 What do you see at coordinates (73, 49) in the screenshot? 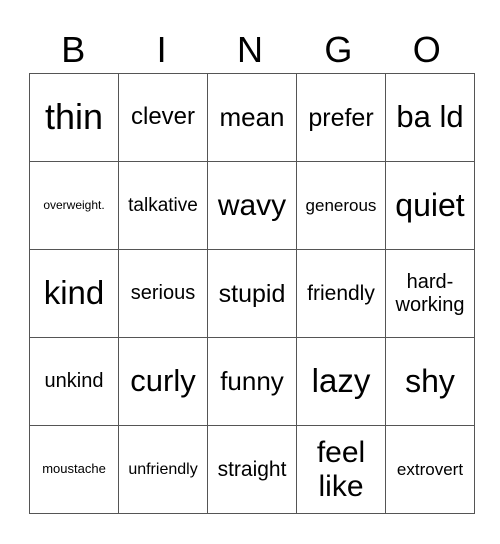
I see `header-letter: B` at bounding box center [73, 49].